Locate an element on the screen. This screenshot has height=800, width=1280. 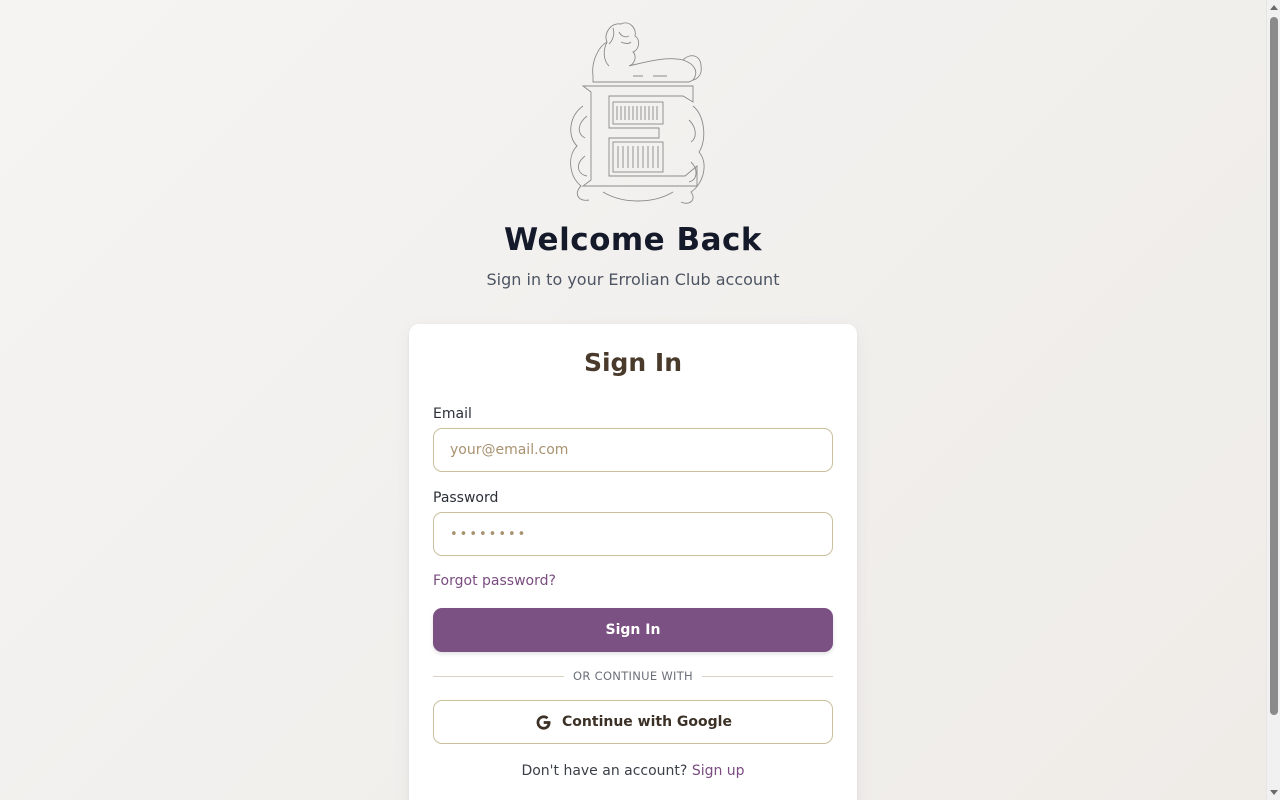
divider-line-right is located at coordinates (768, 676).